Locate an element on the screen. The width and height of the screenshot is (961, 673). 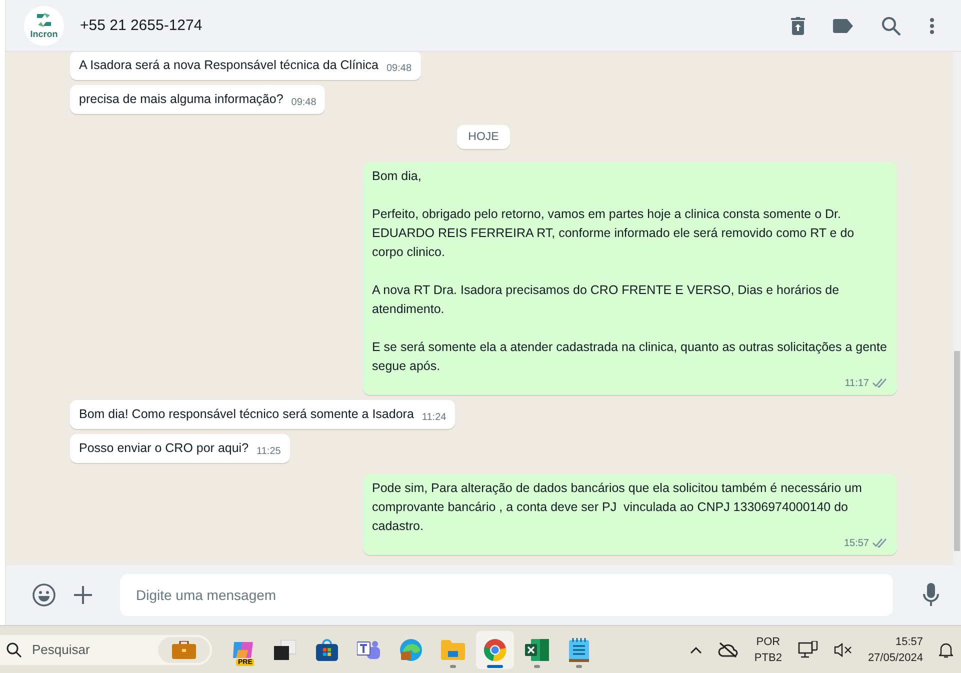
network-icon is located at coordinates (808, 649).